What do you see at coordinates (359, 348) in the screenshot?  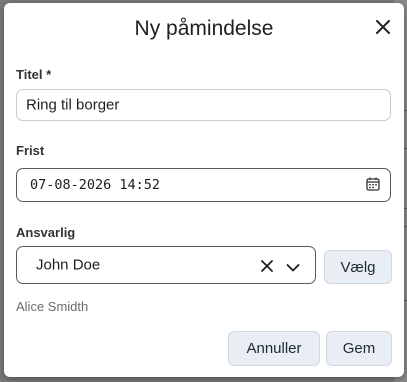 I see `save-button: Gem` at bounding box center [359, 348].